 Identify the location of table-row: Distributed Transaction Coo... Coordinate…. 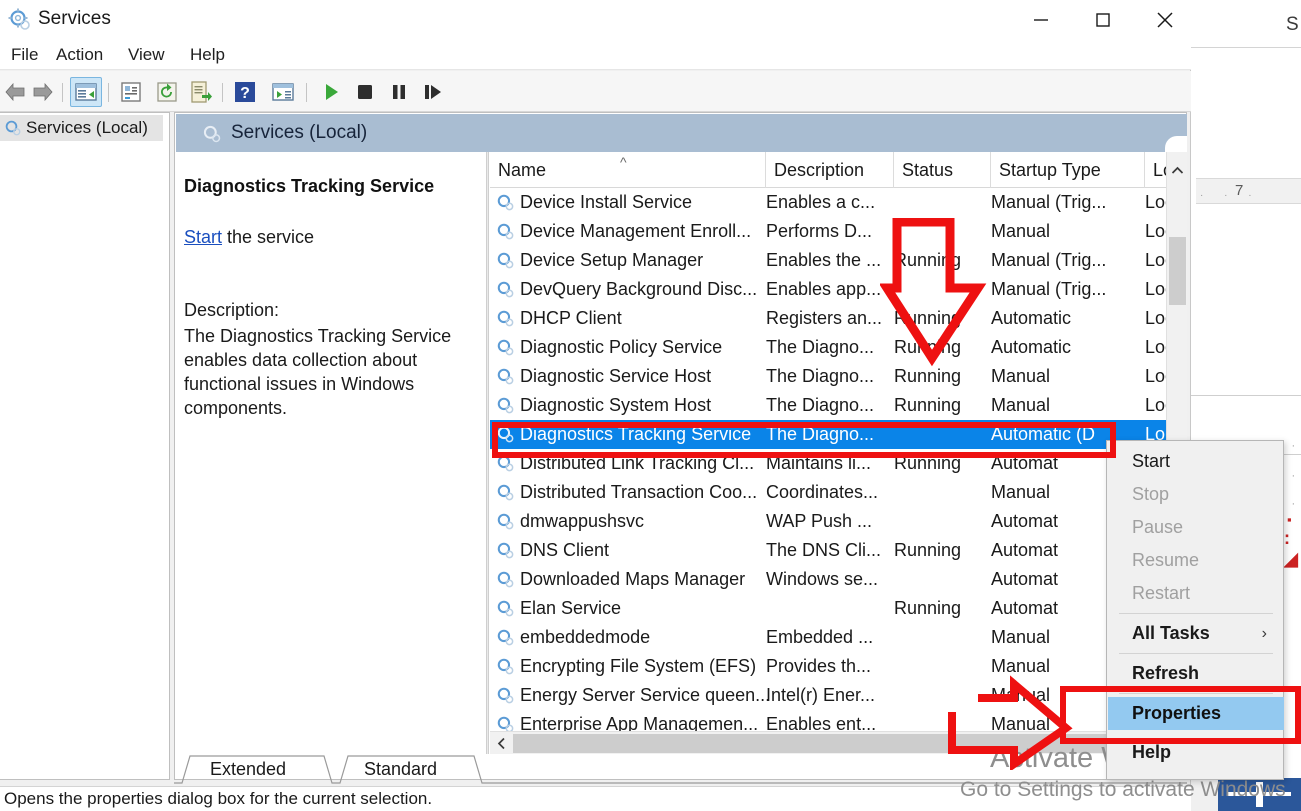
(838, 492).